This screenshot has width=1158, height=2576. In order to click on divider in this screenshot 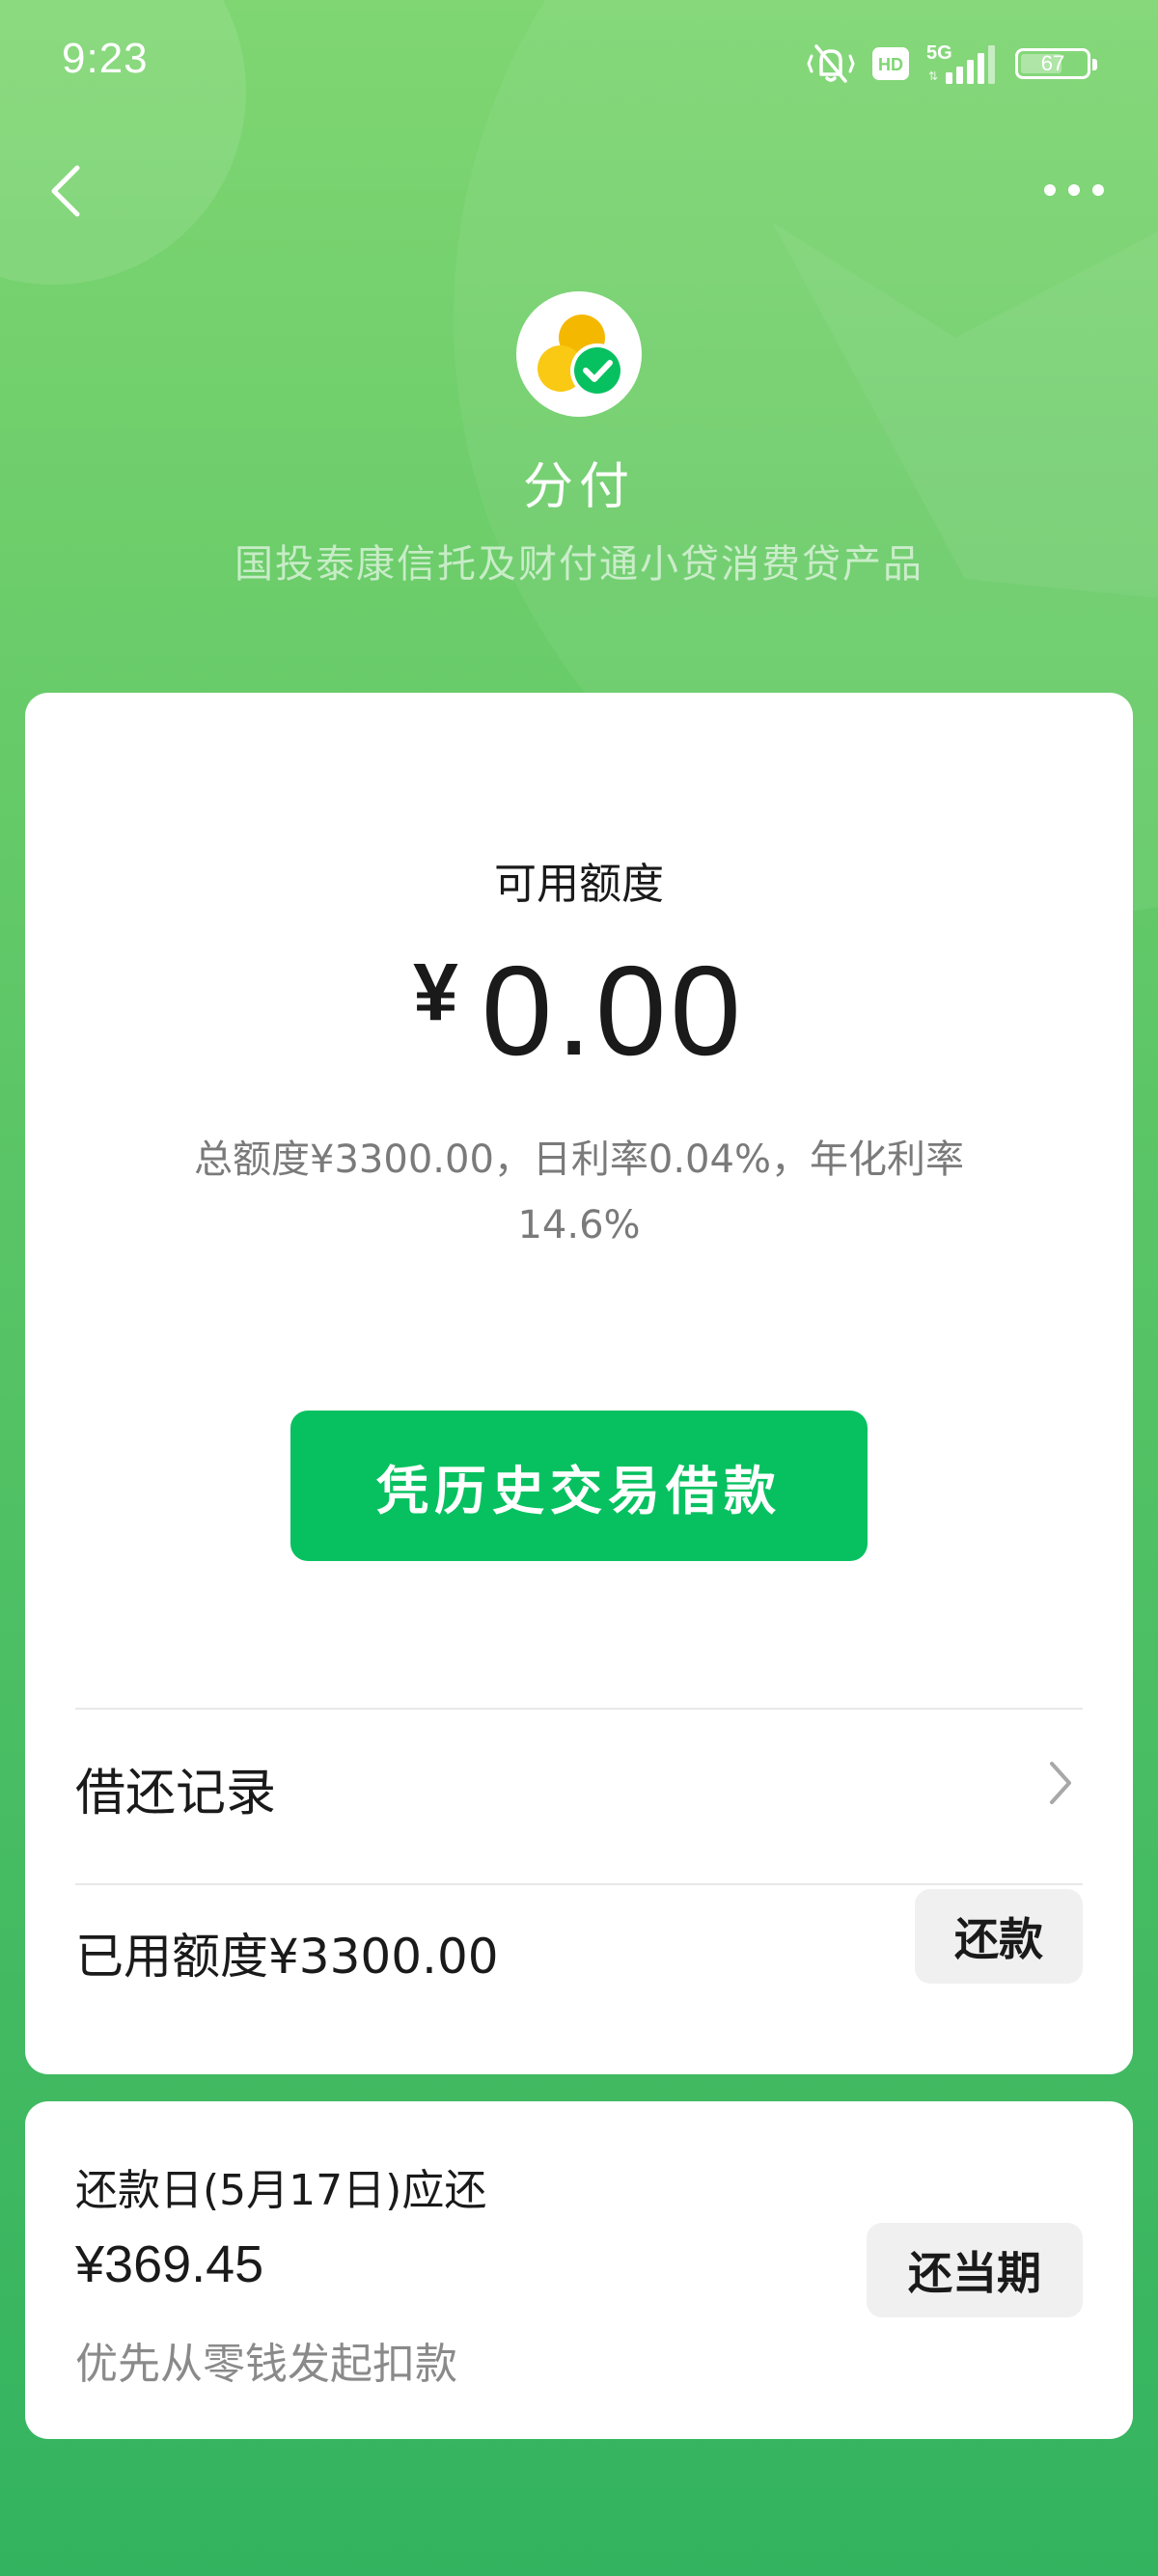, I will do `click(579, 1884)`.